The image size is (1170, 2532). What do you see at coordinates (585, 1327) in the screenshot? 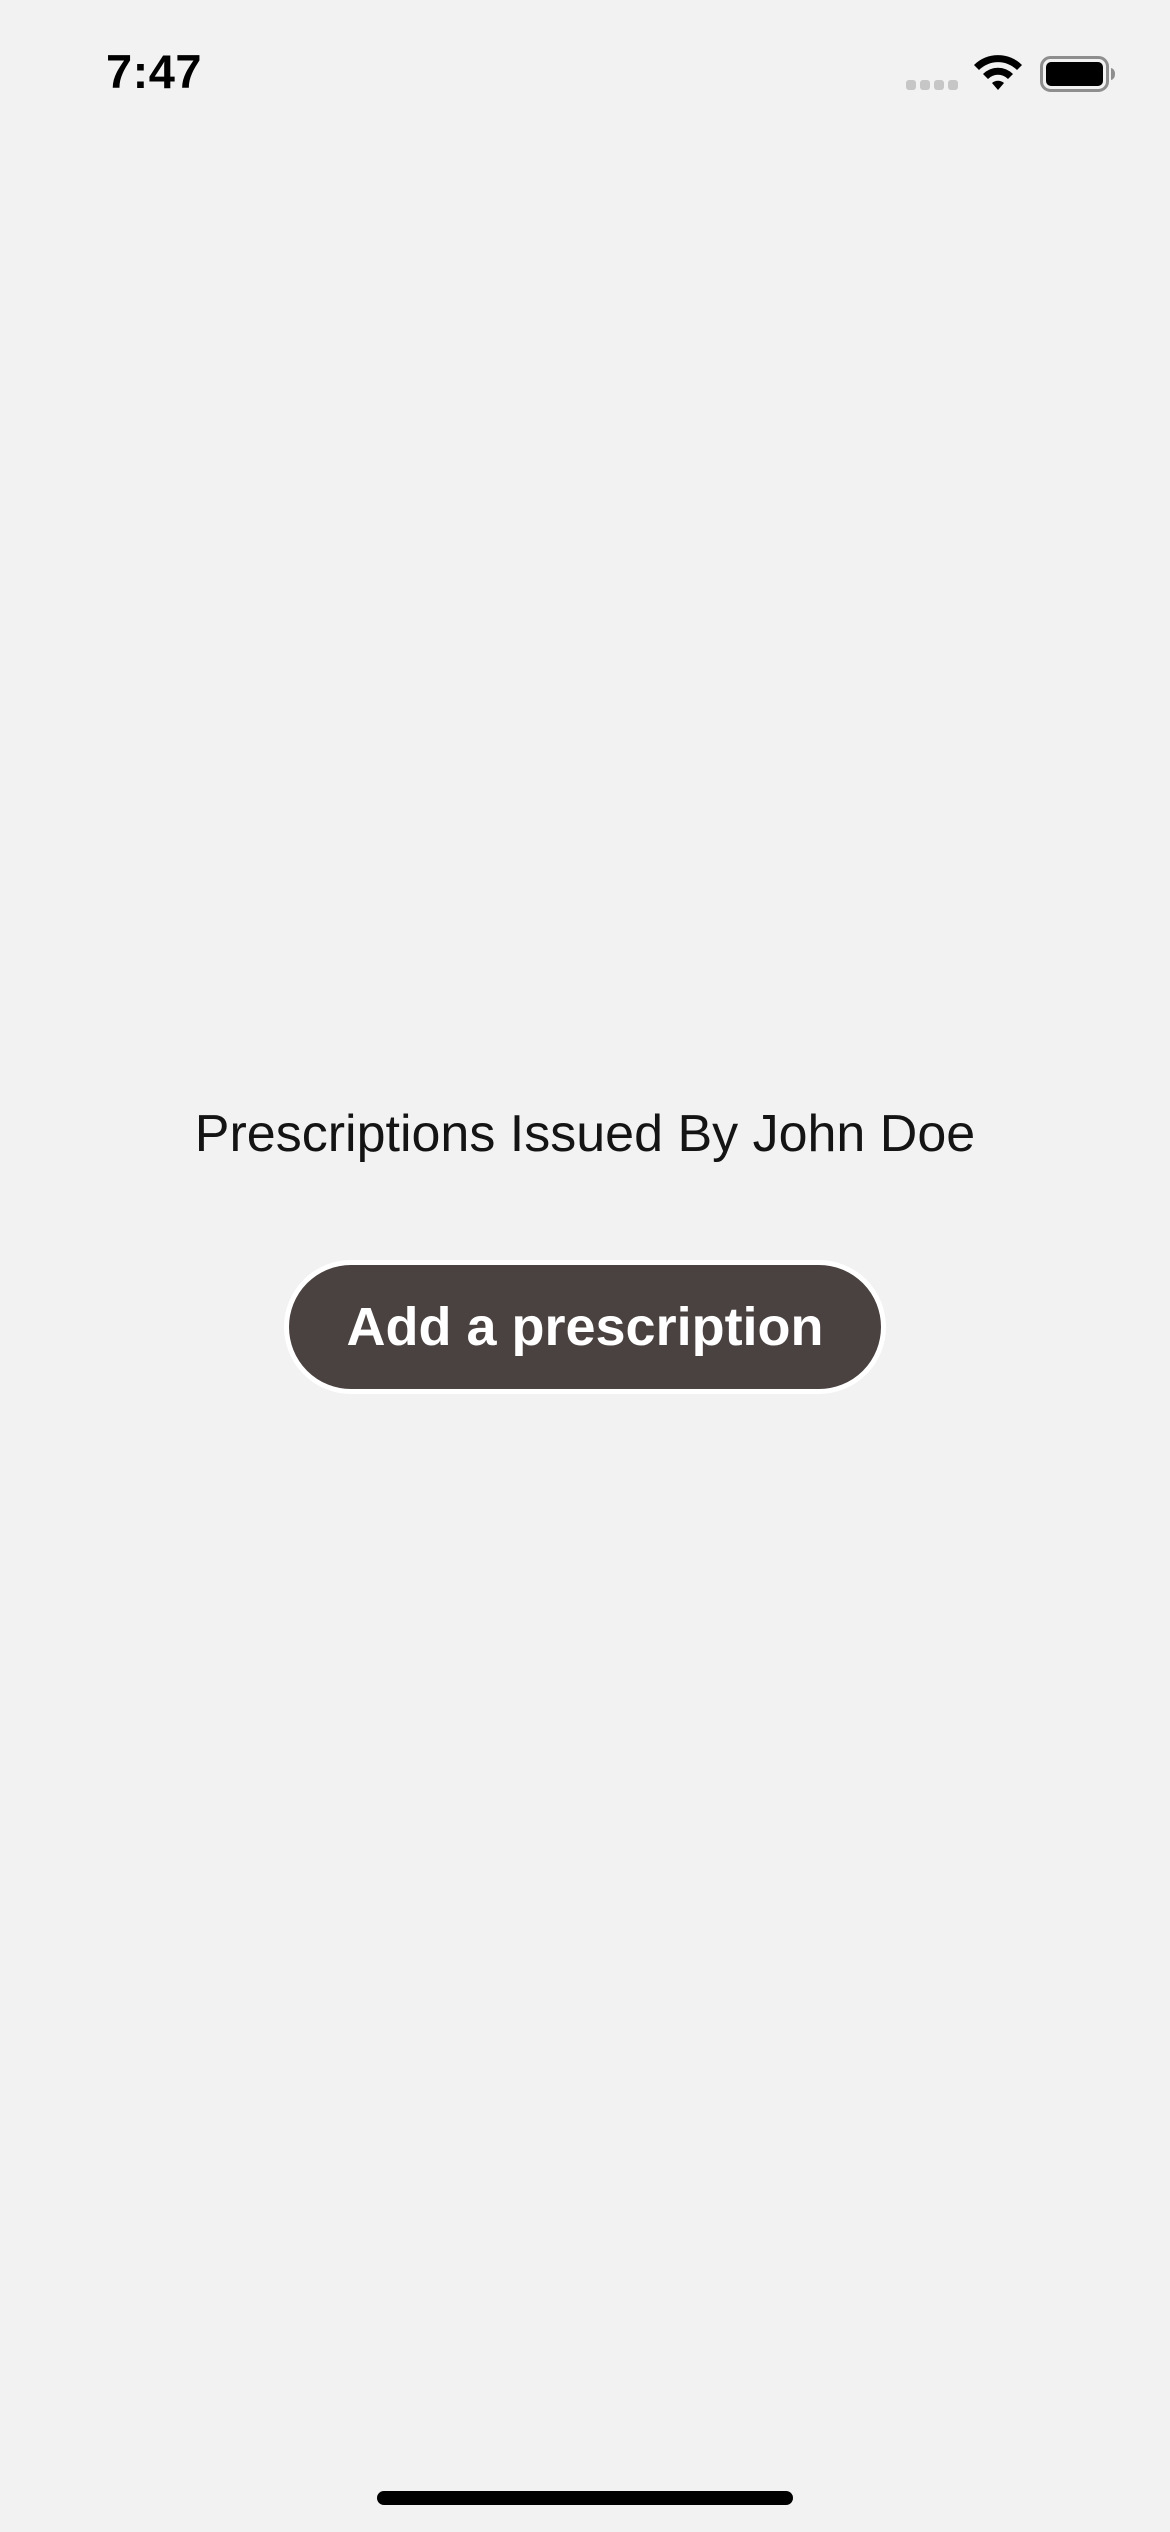
I see `add-prescription-button: Add a prescription` at bounding box center [585, 1327].